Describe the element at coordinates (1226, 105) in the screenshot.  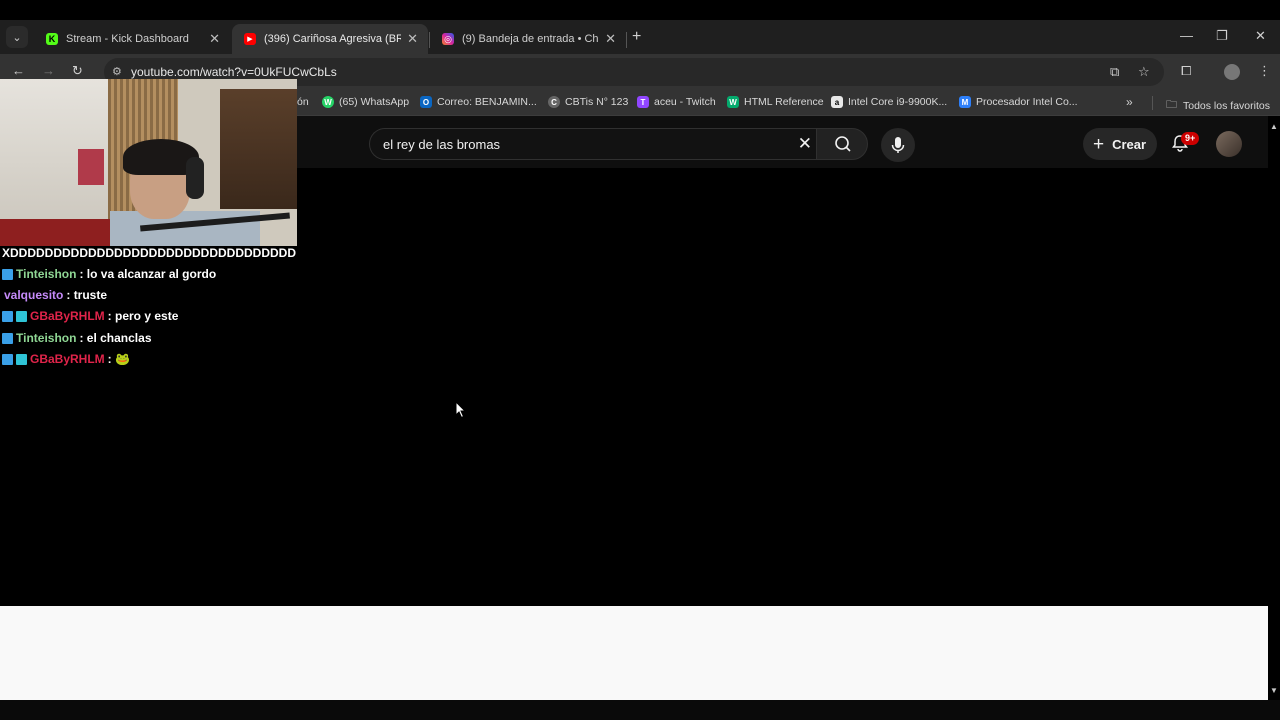
I see `bookmark-label: Todos los favoritos` at that location.